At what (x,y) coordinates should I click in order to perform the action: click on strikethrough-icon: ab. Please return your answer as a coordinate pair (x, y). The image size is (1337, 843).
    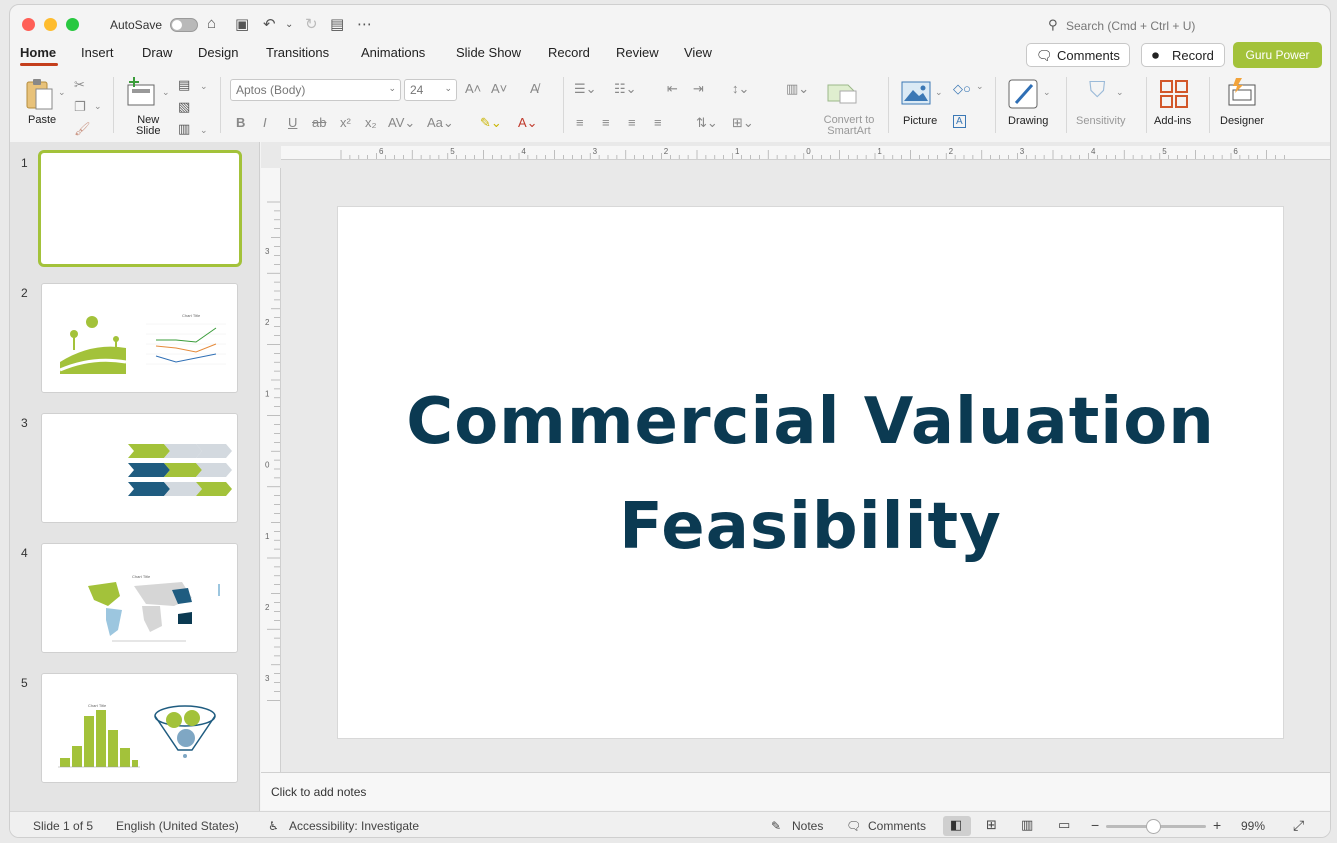
    Looking at the image, I should click on (319, 122).